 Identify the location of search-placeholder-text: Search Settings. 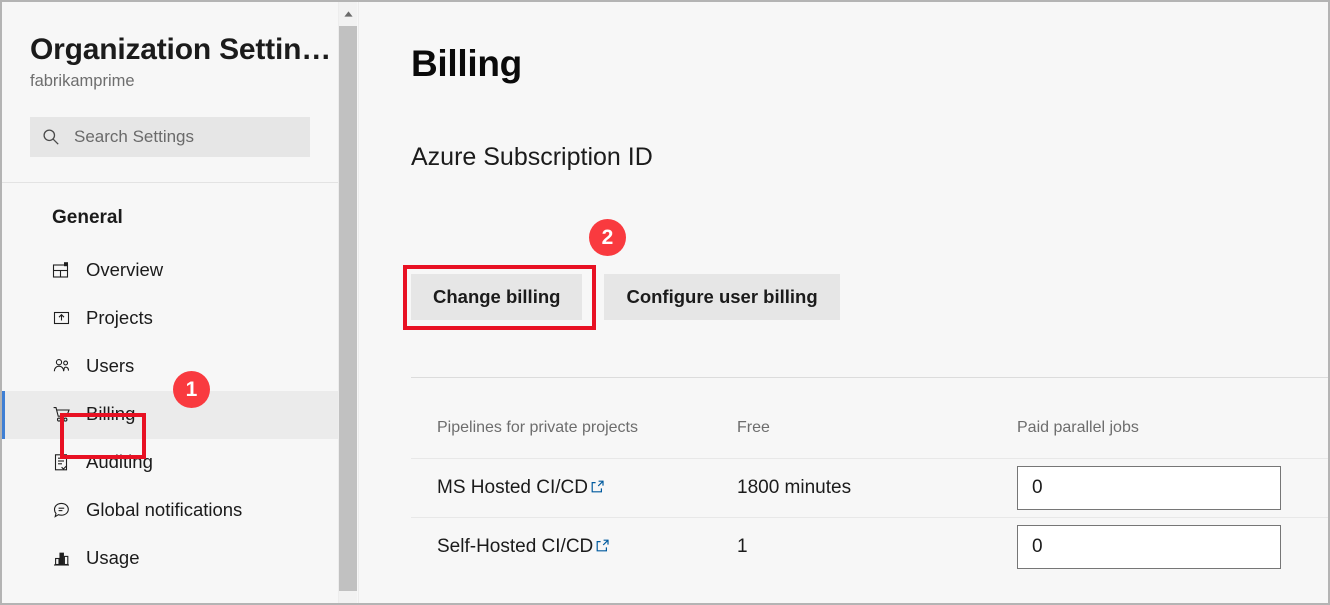
(134, 137).